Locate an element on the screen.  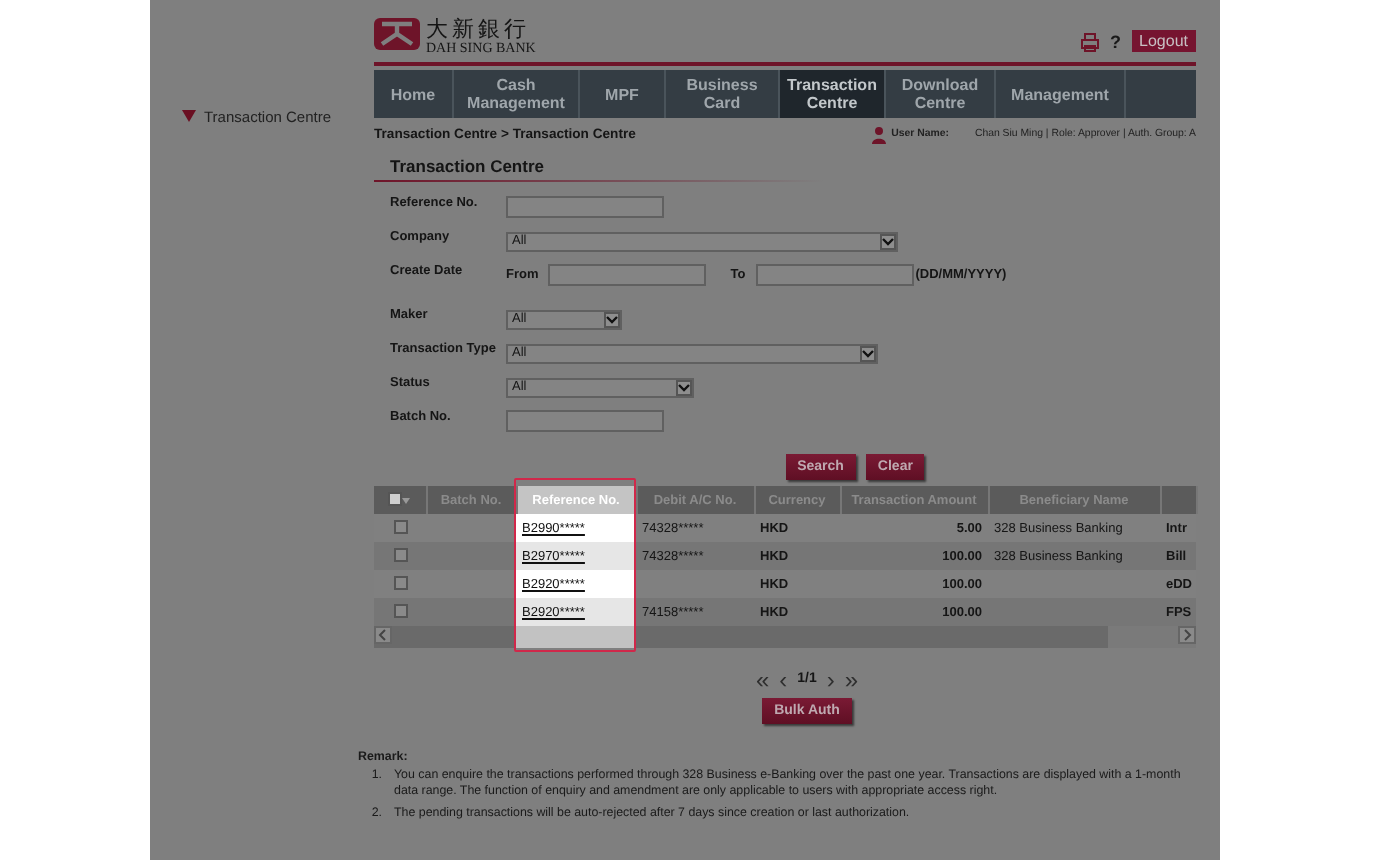
select-all-header is located at coordinates (400, 500).